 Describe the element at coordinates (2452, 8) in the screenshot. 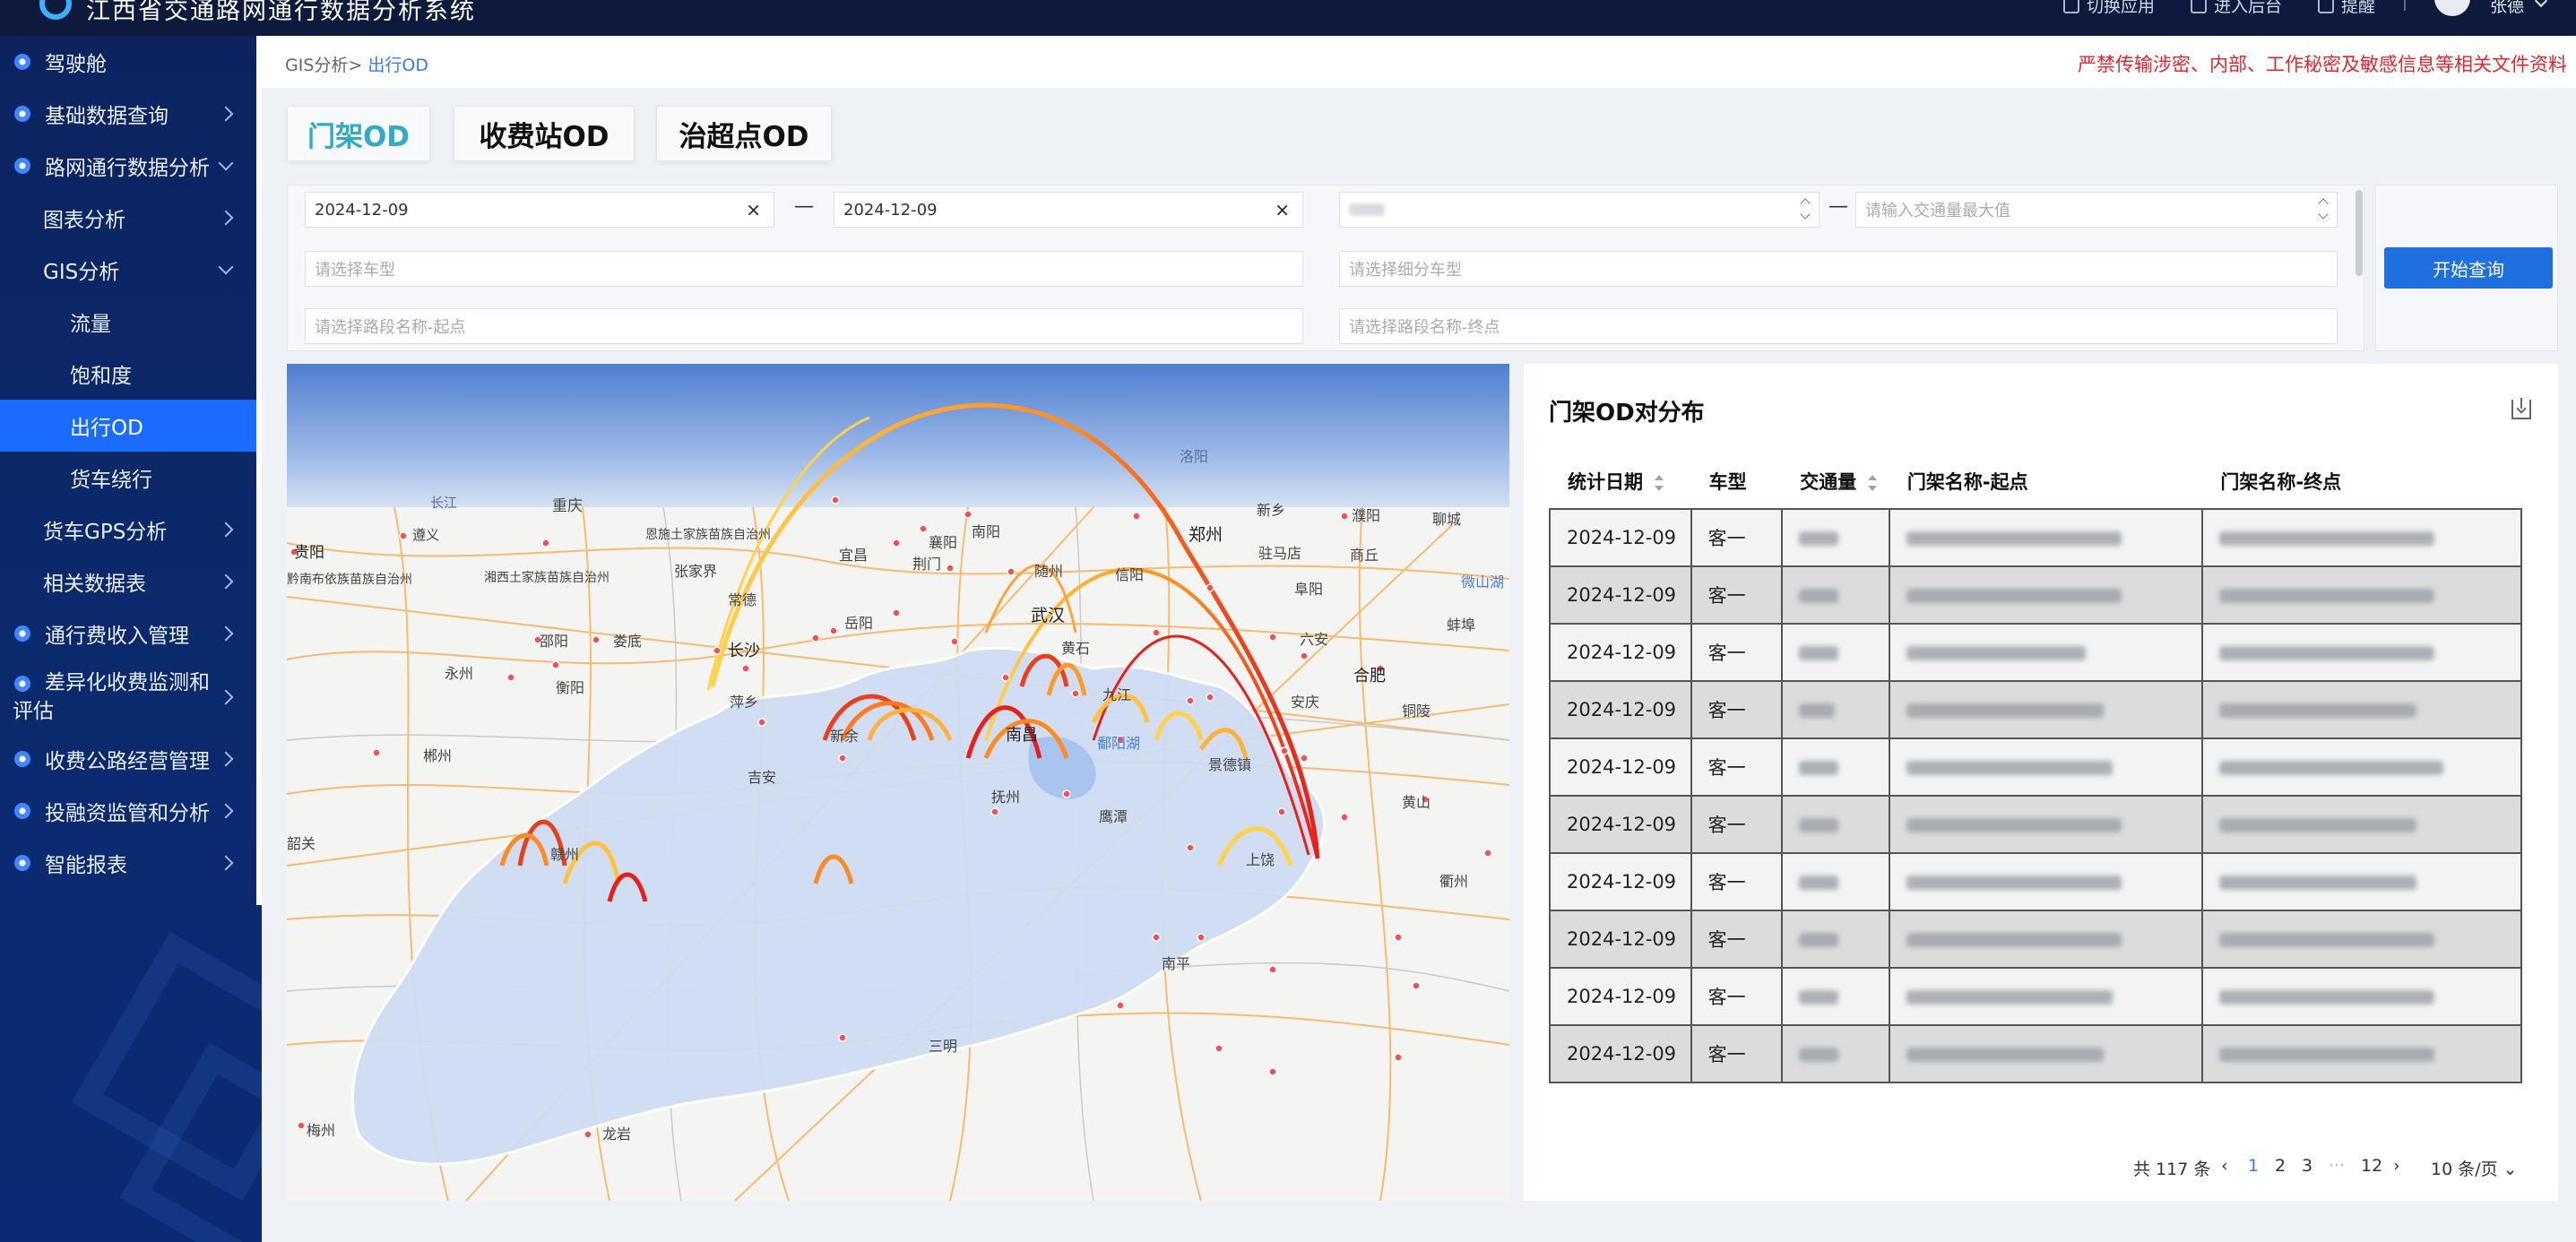

I see `avatar` at that location.